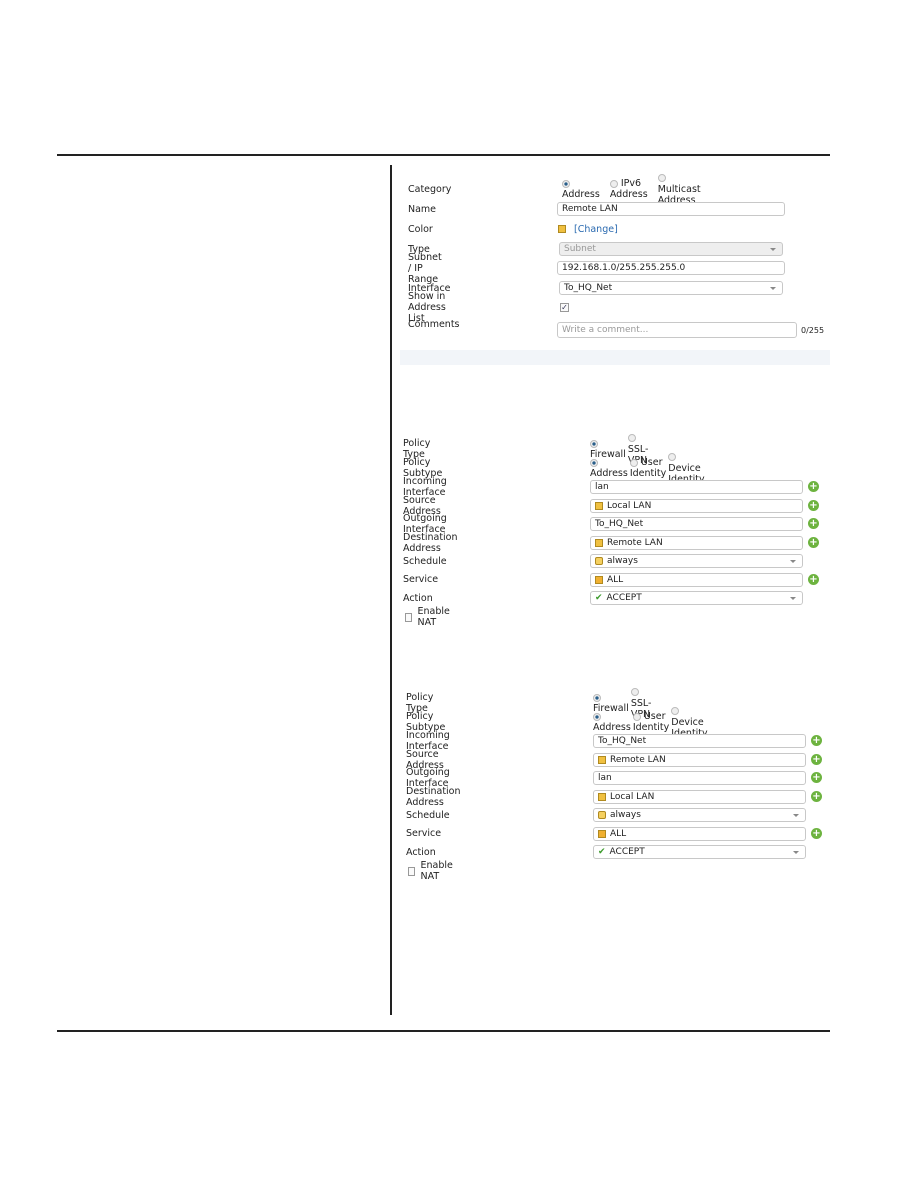 The width and height of the screenshot is (918, 1188). Describe the element at coordinates (391, 590) in the screenshot. I see `column-divider` at that location.